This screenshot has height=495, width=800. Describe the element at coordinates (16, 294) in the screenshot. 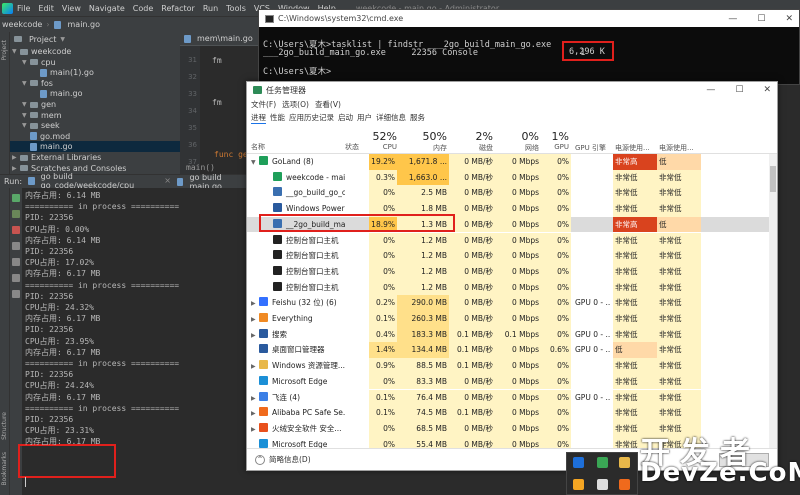

I see `pin-icon` at that location.